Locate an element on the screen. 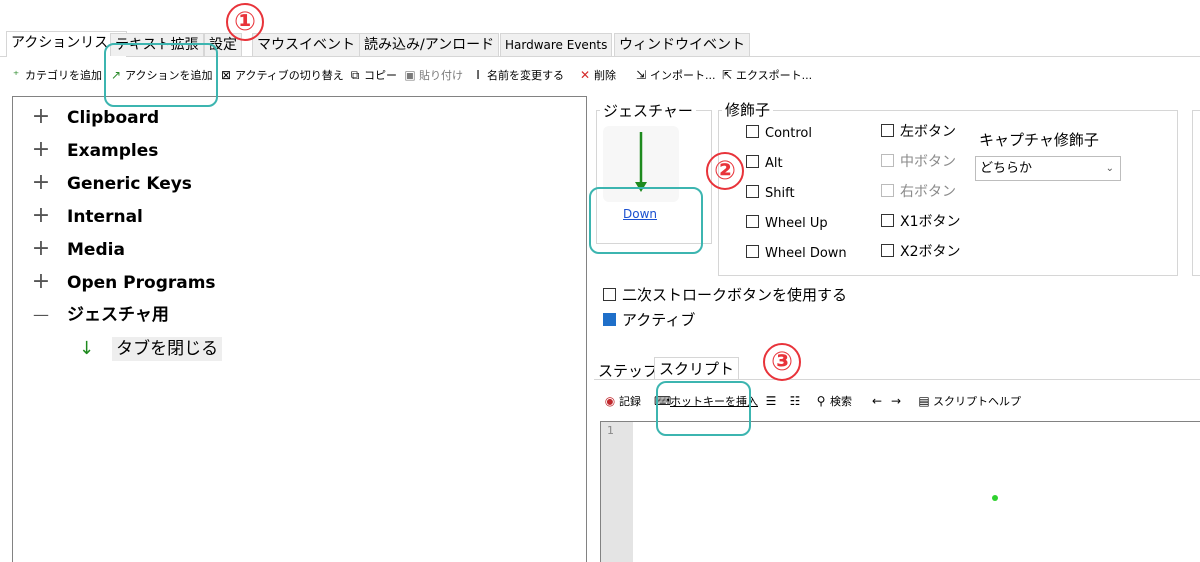 This screenshot has width=1200, height=562. tree-item-close-tab: ↓ タブを閉じる is located at coordinates (151, 349).